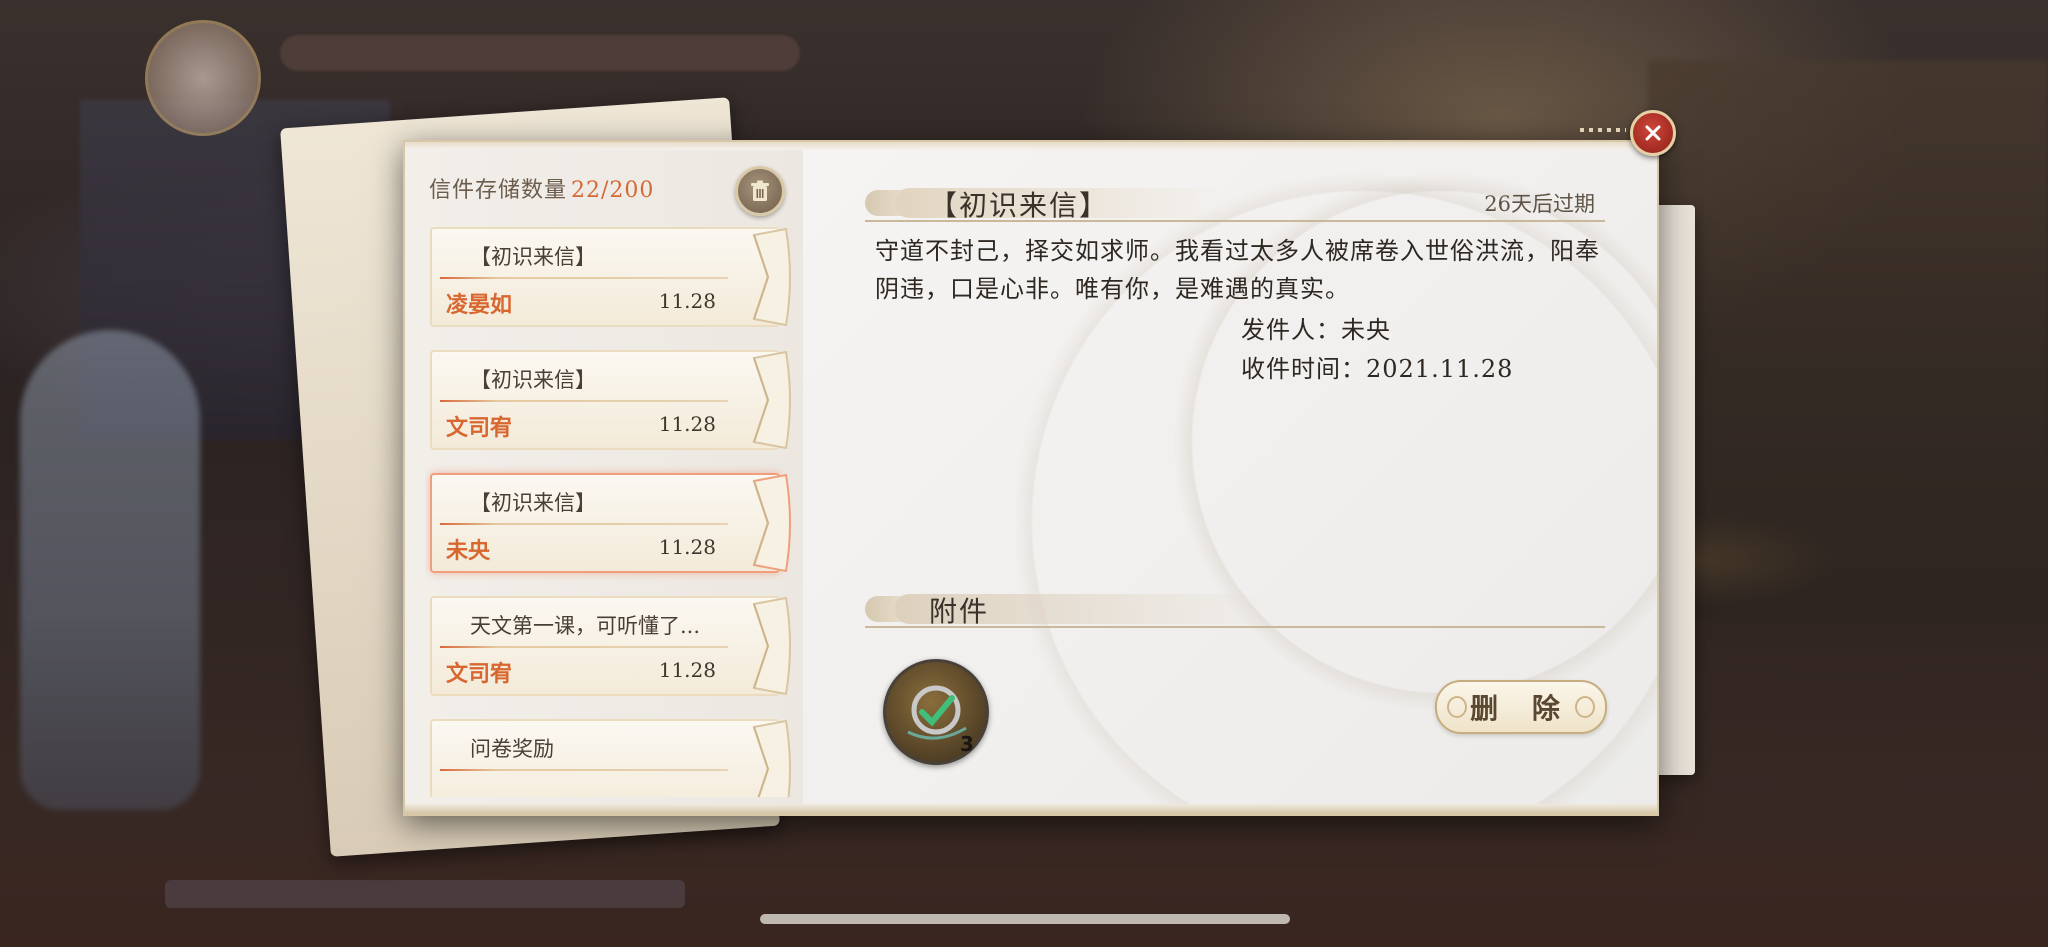  Describe the element at coordinates (967, 744) in the screenshot. I see `attachment-count: 3` at that location.